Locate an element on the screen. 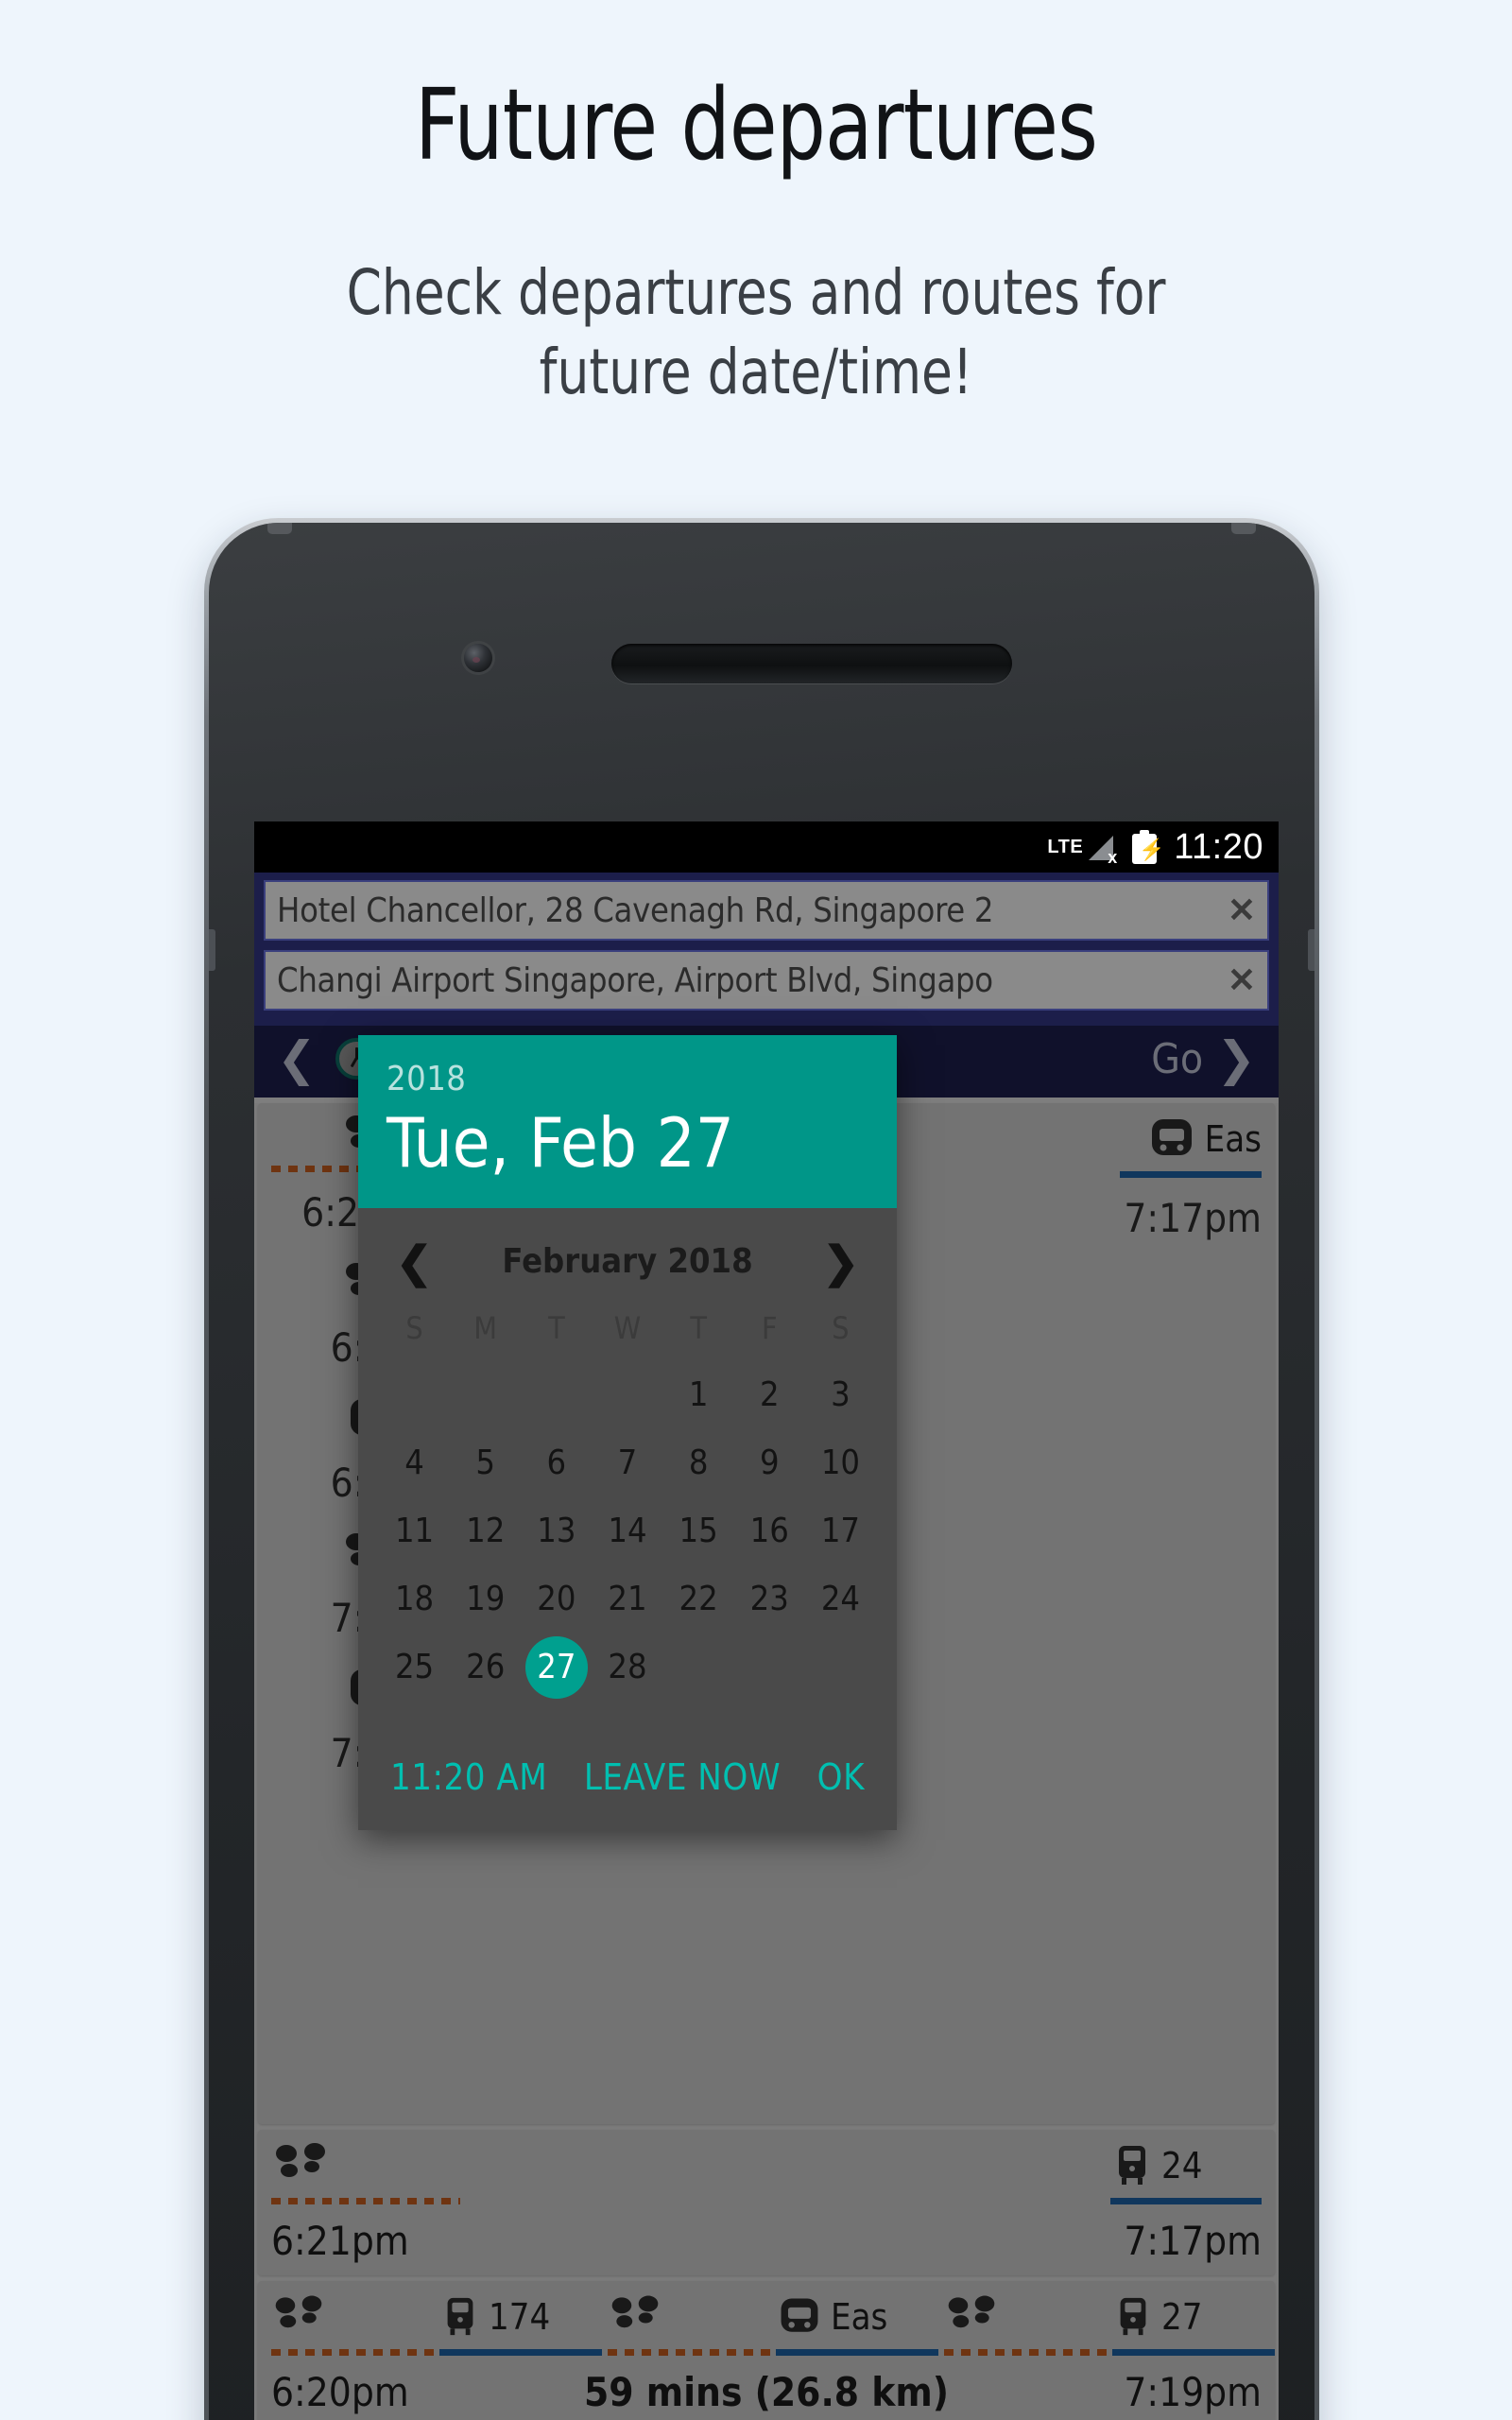  calendar-day: 1 is located at coordinates (698, 1395).